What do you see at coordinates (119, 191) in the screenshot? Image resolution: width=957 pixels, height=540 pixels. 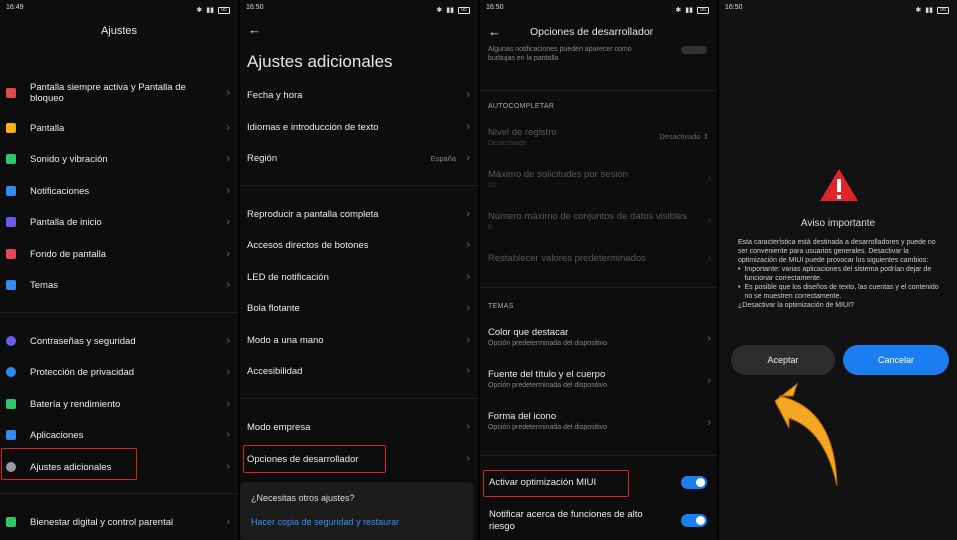 I see `settings-item: Notificaciones ›` at bounding box center [119, 191].